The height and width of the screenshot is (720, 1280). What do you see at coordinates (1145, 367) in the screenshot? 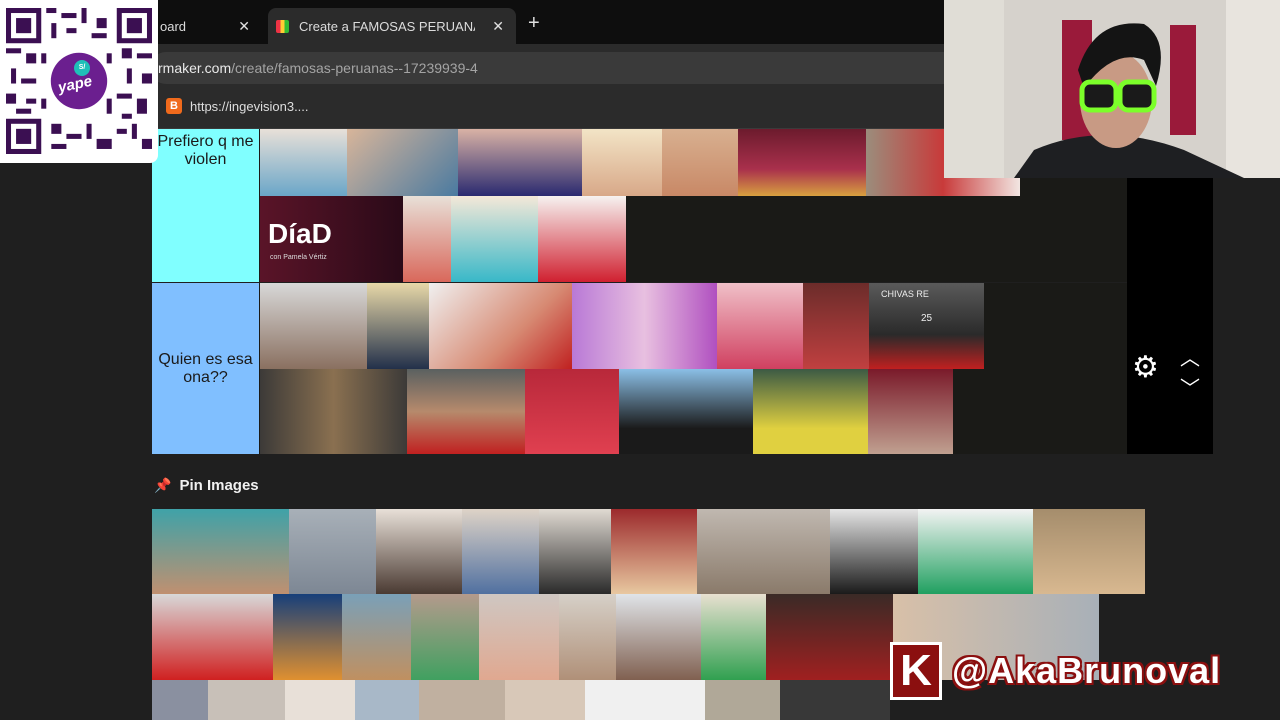
I see `gear-icon: ⚙` at bounding box center [1145, 367].